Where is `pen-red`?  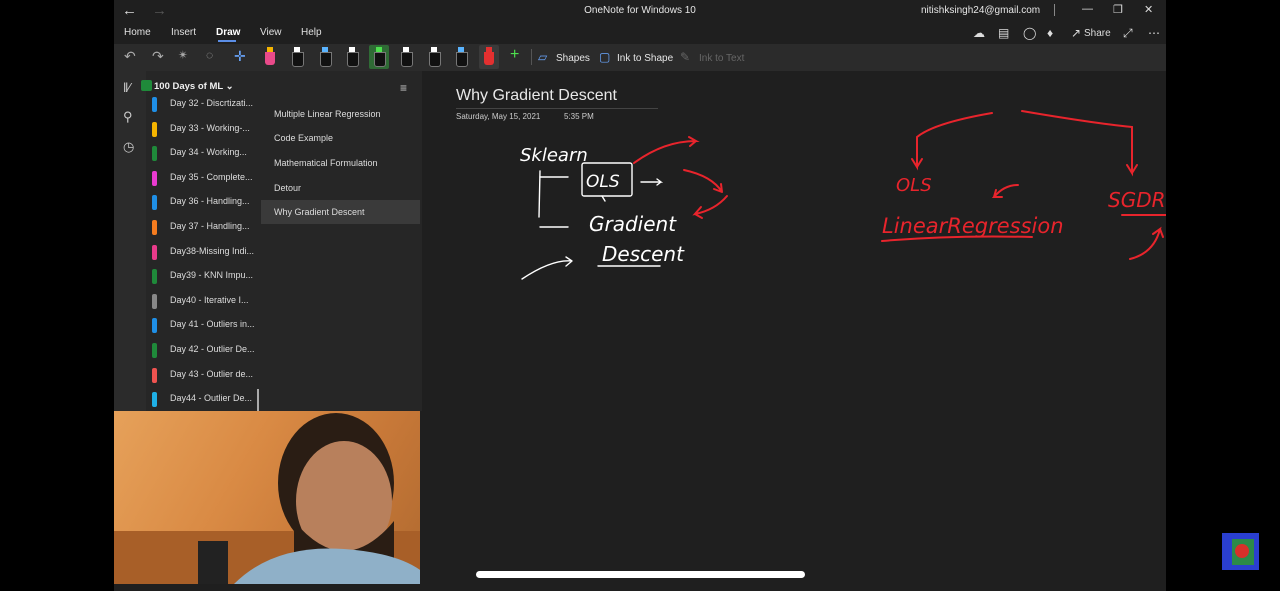
pen-red is located at coordinates (489, 56).